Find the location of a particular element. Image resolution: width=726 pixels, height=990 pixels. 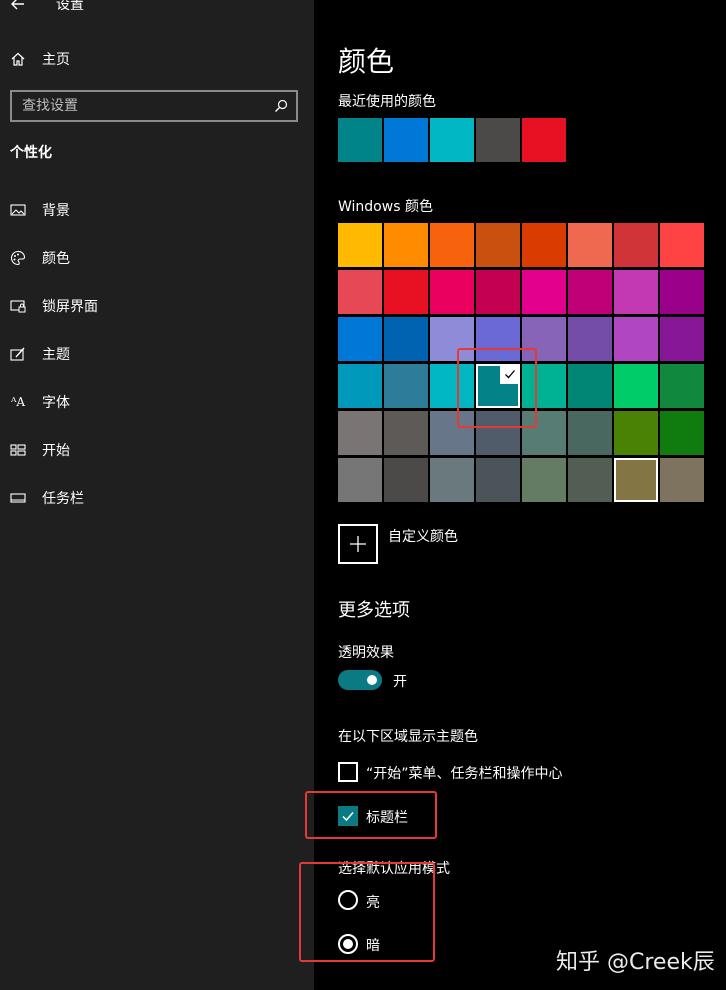

checkmark-icon is located at coordinates (348, 817).